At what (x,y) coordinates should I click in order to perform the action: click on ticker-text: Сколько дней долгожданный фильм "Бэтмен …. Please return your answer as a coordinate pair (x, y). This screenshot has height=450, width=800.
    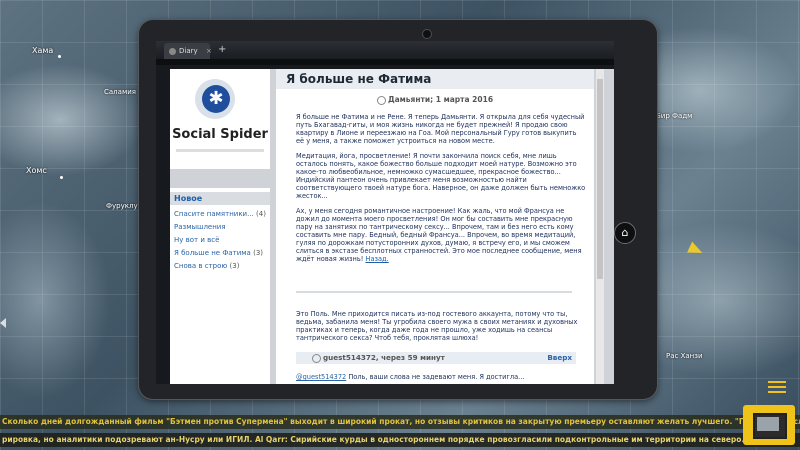
    Looking at the image, I should click on (401, 421).